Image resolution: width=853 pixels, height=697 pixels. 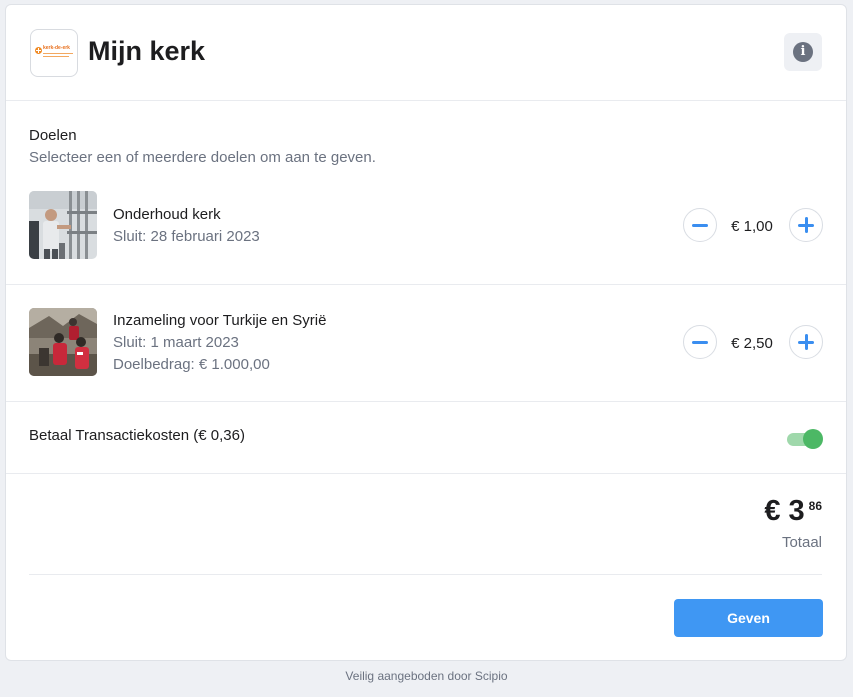 What do you see at coordinates (186, 236) in the screenshot?
I see `goal-close-date: Sluit: 28 februari 2023` at bounding box center [186, 236].